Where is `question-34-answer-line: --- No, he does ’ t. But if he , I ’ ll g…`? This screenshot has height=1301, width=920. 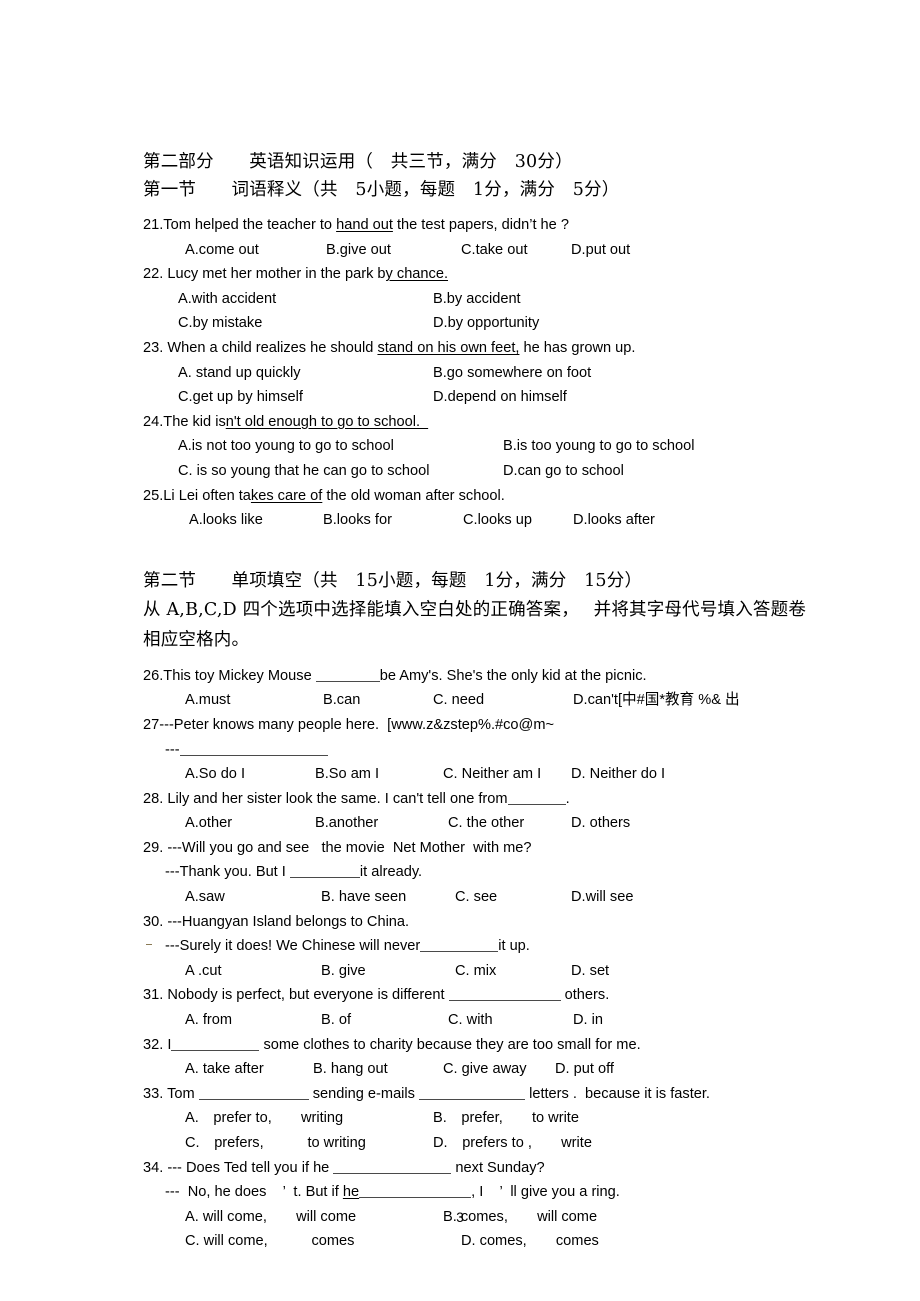
question-34-answer-line: --- No, he does ’ t. But if he , I ’ ll g… is located at coordinates (483, 1192).